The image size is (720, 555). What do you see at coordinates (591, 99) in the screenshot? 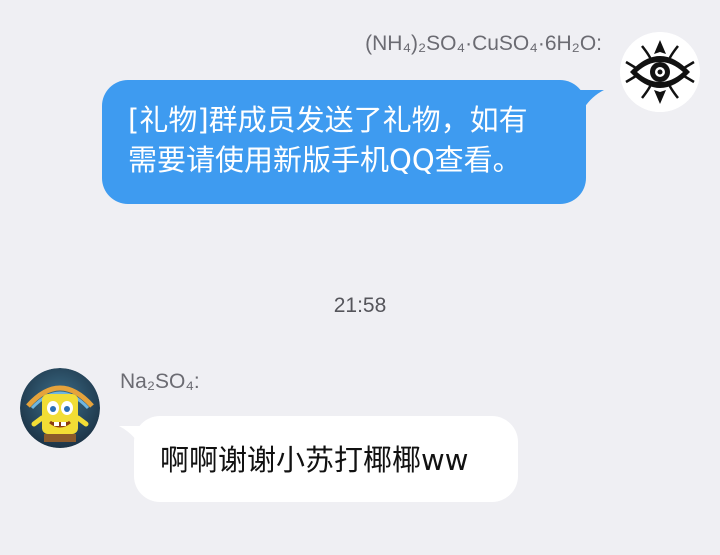
I see `bubble-tail-right-icon` at bounding box center [591, 99].